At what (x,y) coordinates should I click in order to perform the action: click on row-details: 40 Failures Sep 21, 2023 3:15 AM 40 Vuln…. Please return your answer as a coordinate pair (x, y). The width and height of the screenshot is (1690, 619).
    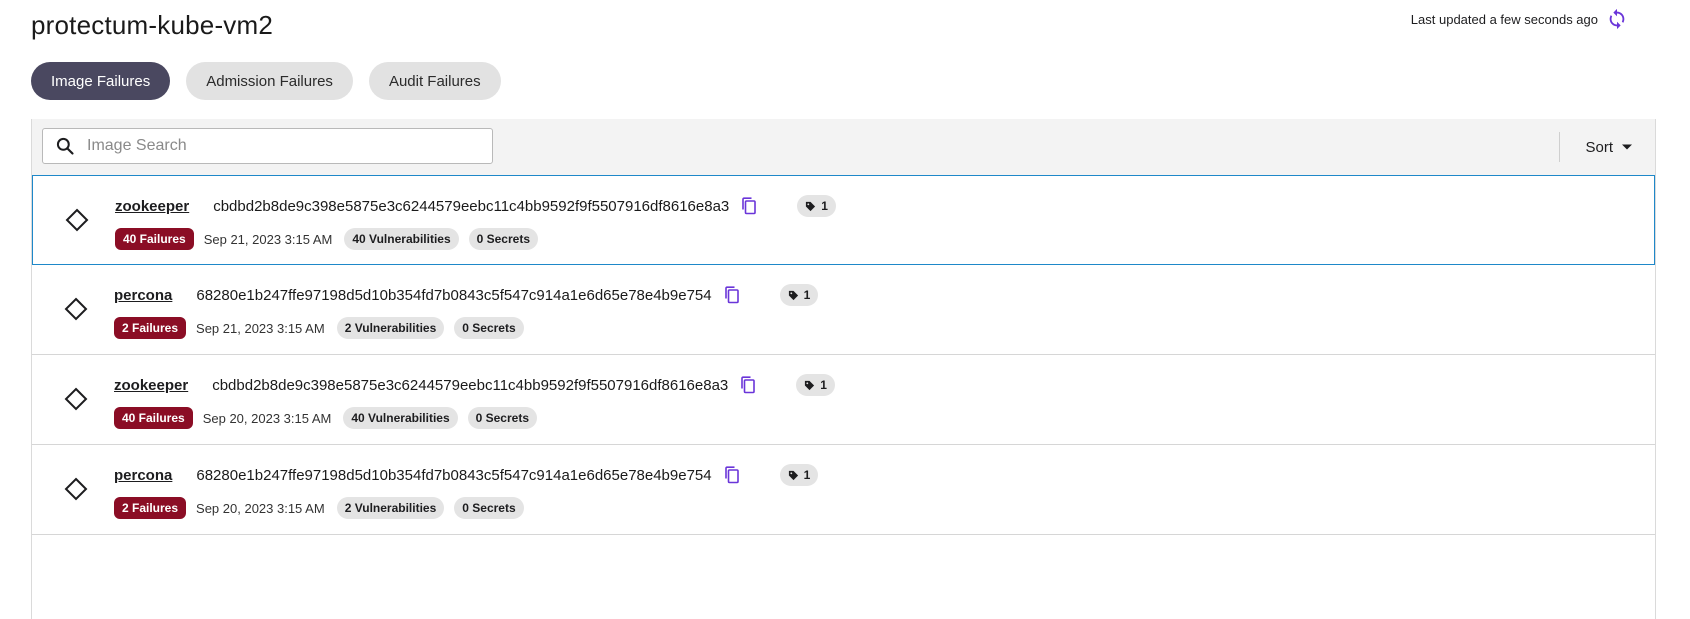
    Looking at the image, I should click on (326, 239).